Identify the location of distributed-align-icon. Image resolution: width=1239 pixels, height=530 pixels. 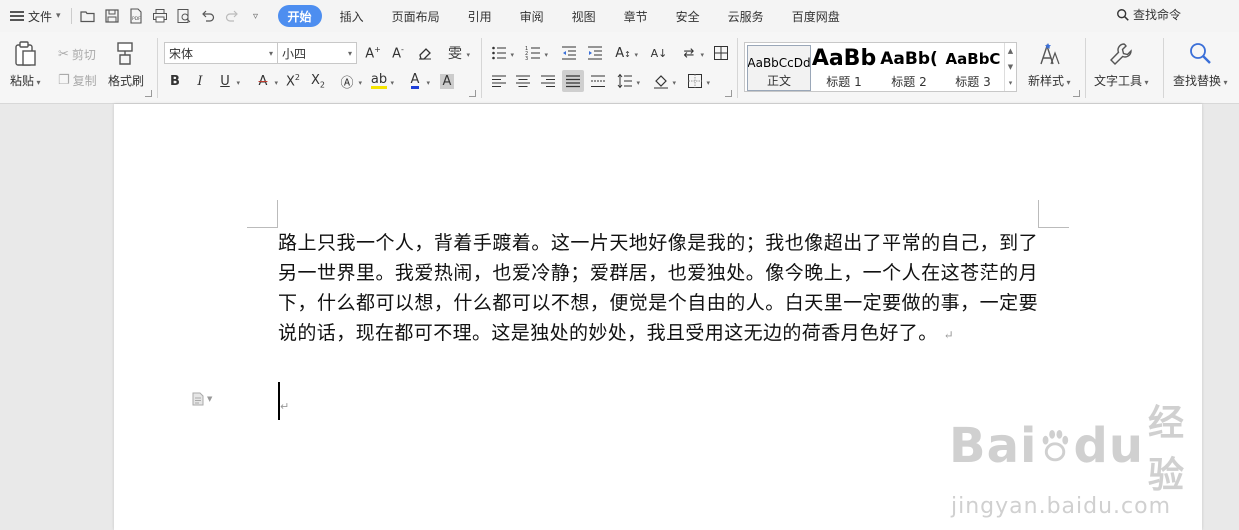
(598, 81).